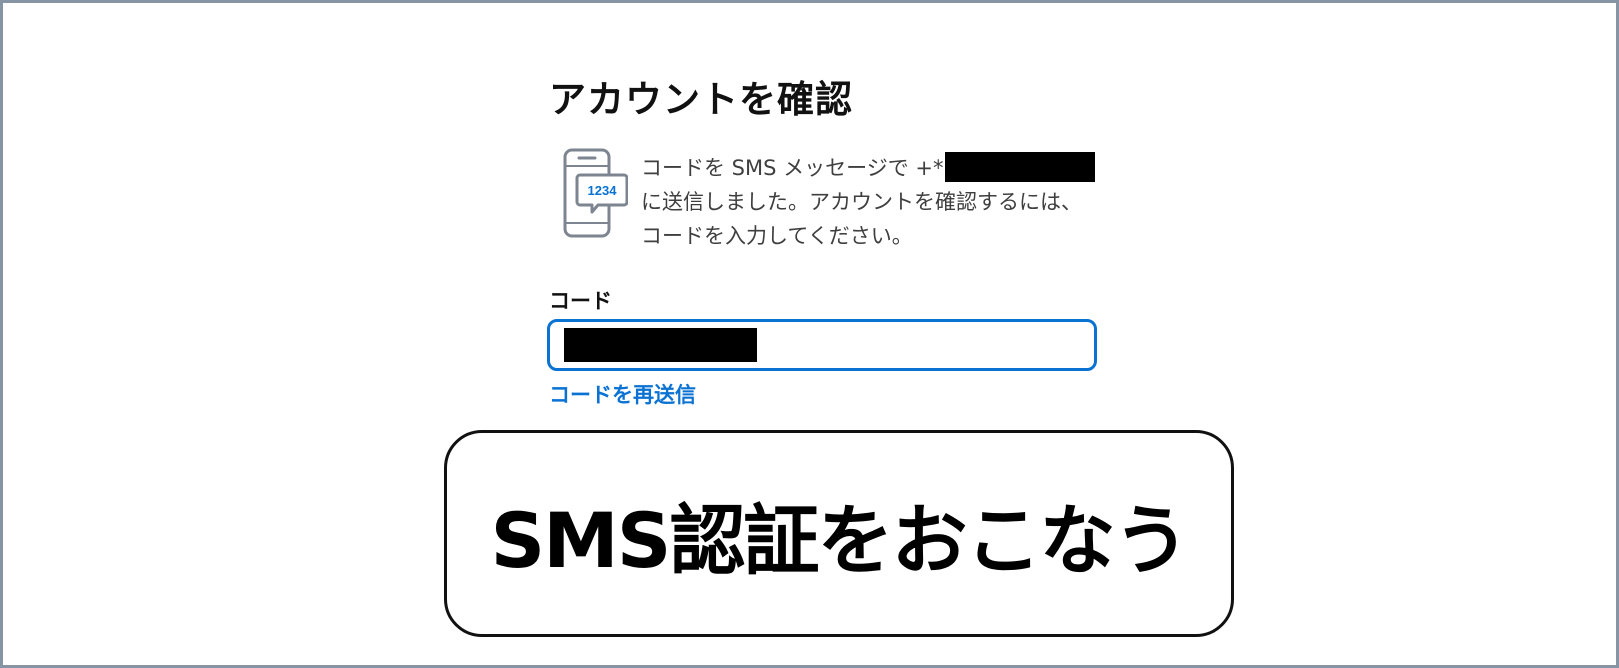 The image size is (1619, 668). What do you see at coordinates (1020, 167) in the screenshot?
I see `redacted-phone-number` at bounding box center [1020, 167].